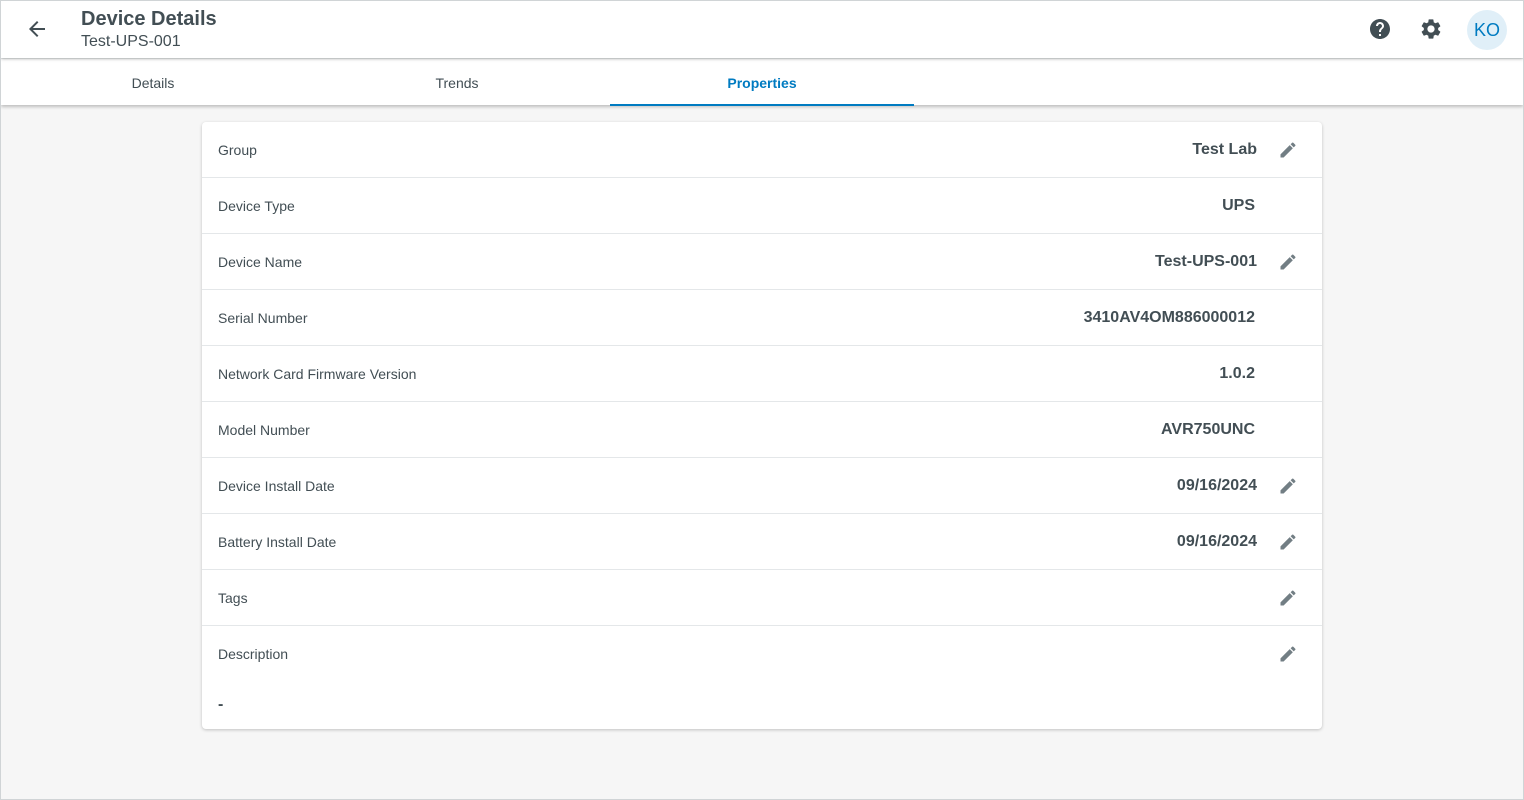  What do you see at coordinates (762, 430) in the screenshot?
I see `property-row-model-number: Model Number AVR750UNC` at bounding box center [762, 430].